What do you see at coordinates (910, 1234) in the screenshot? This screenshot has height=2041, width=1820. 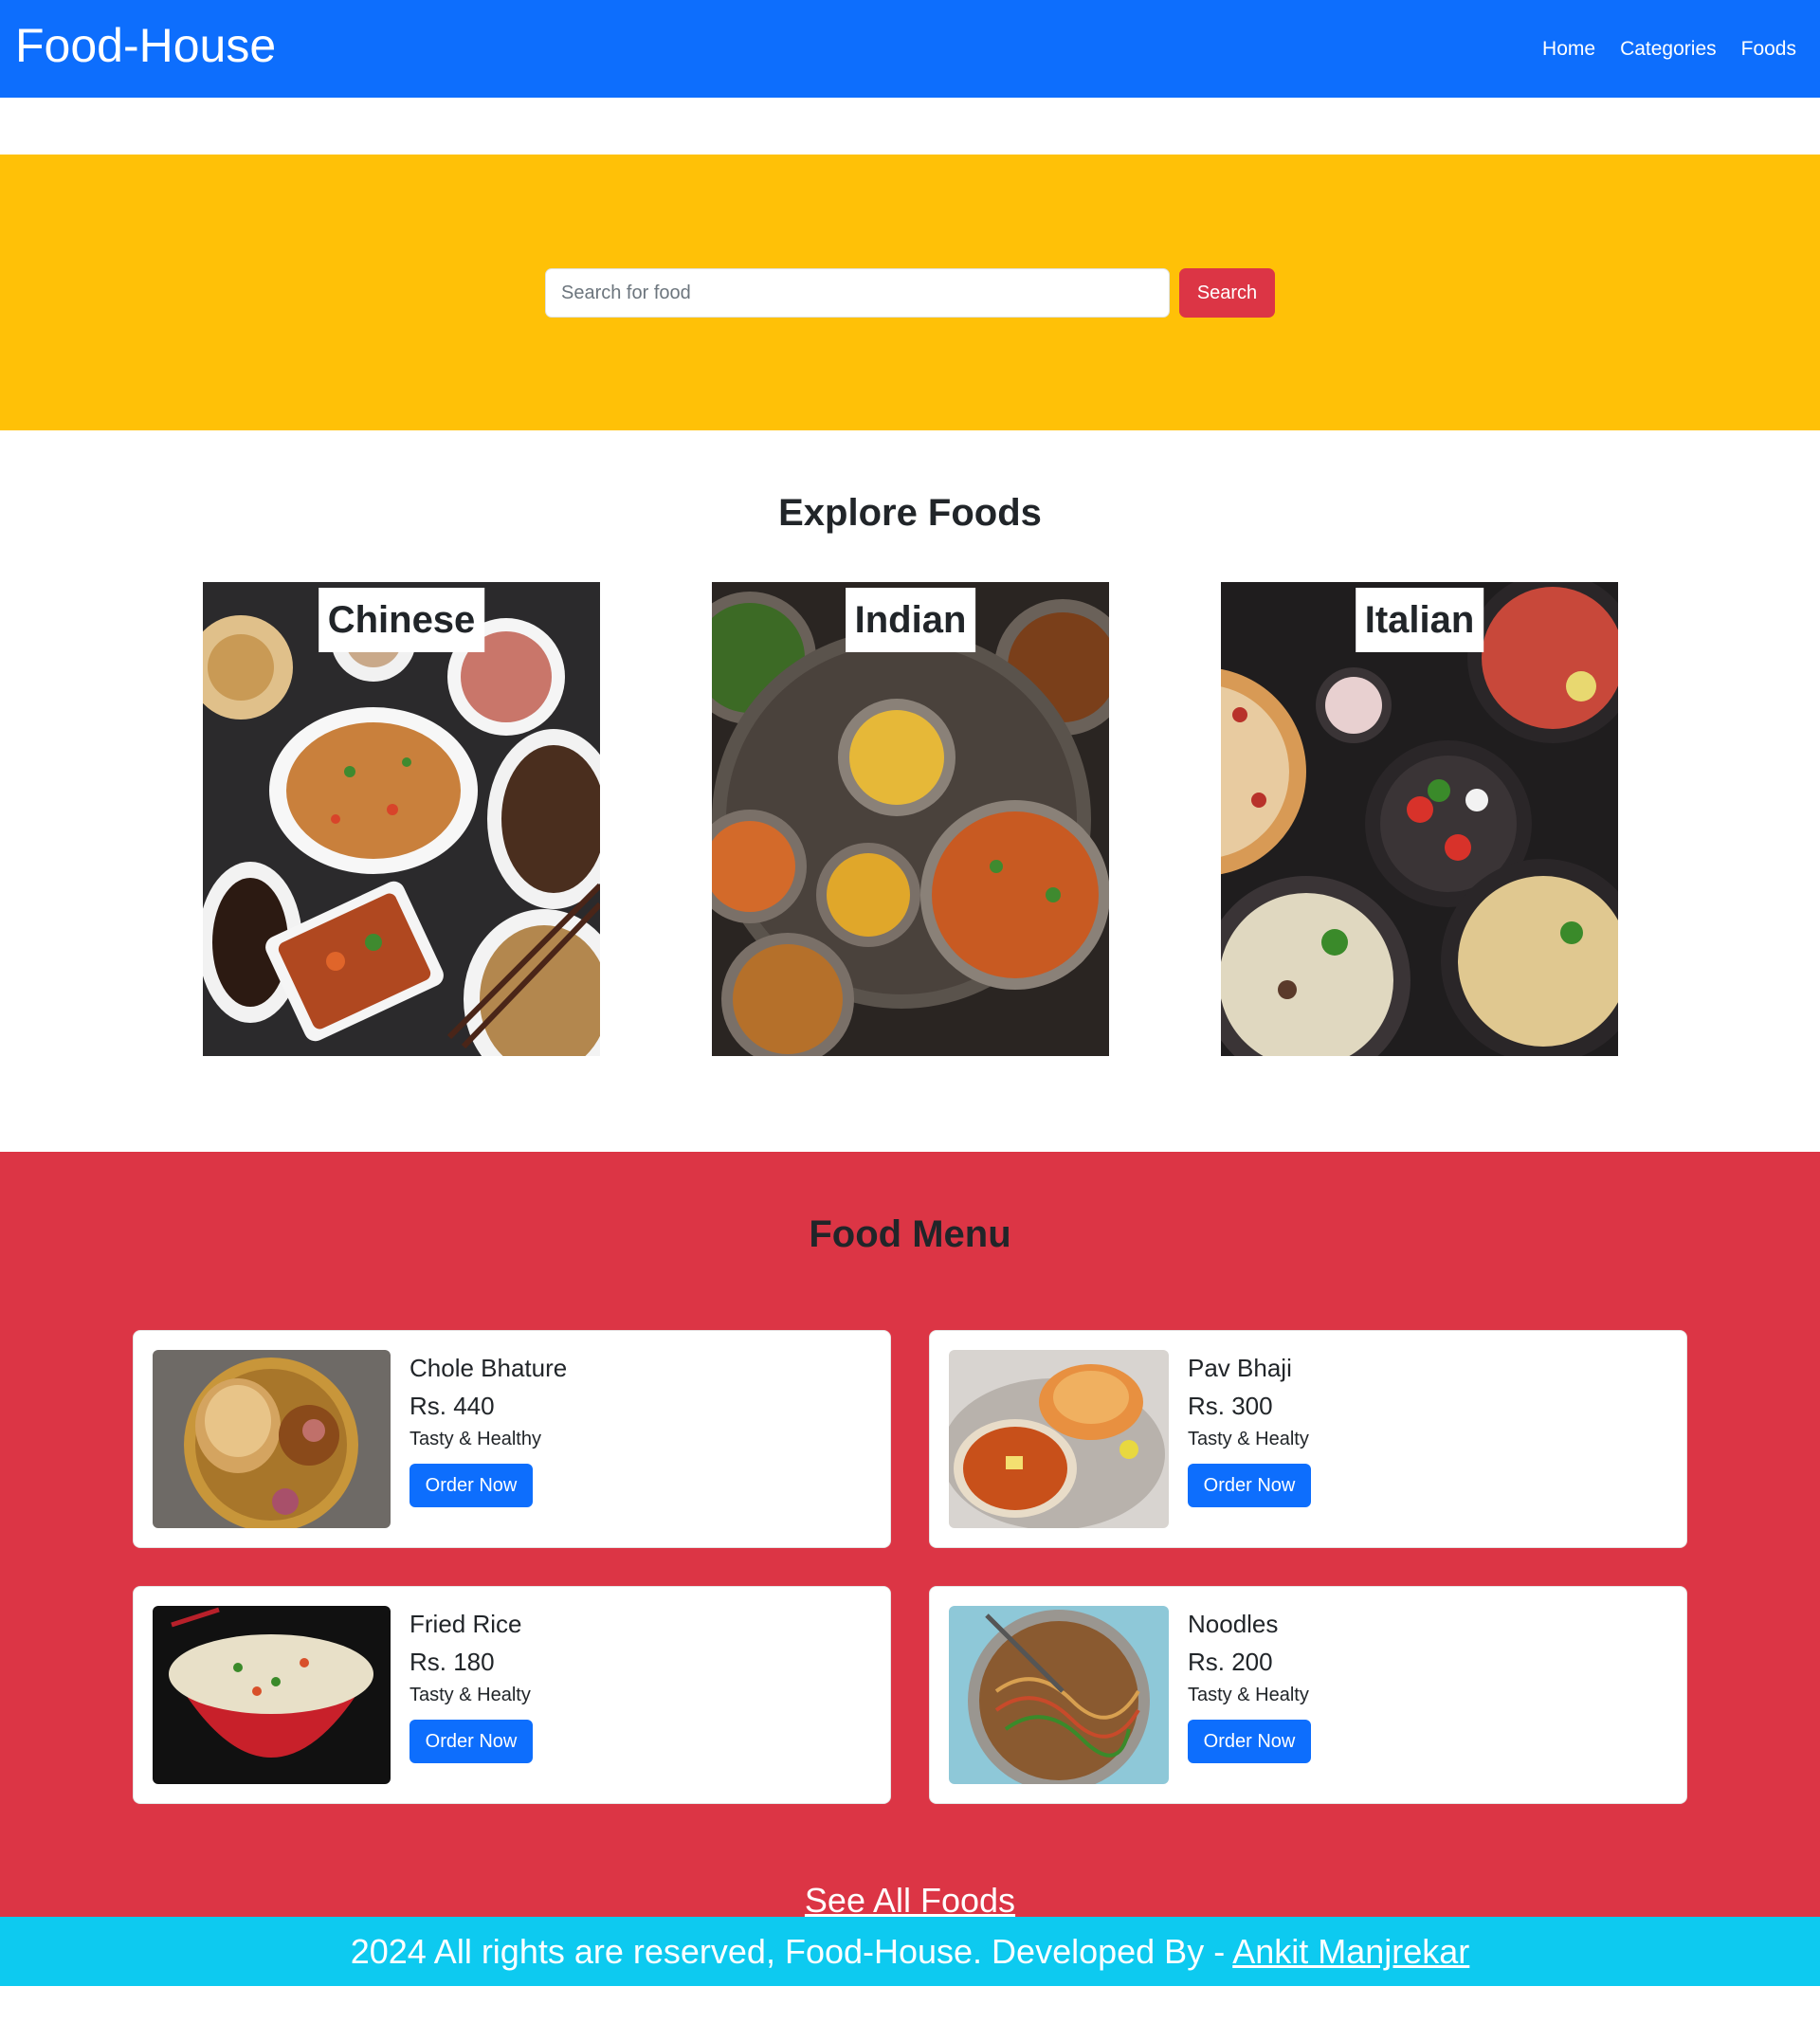 I see `food-menu-title: Food Menu` at bounding box center [910, 1234].